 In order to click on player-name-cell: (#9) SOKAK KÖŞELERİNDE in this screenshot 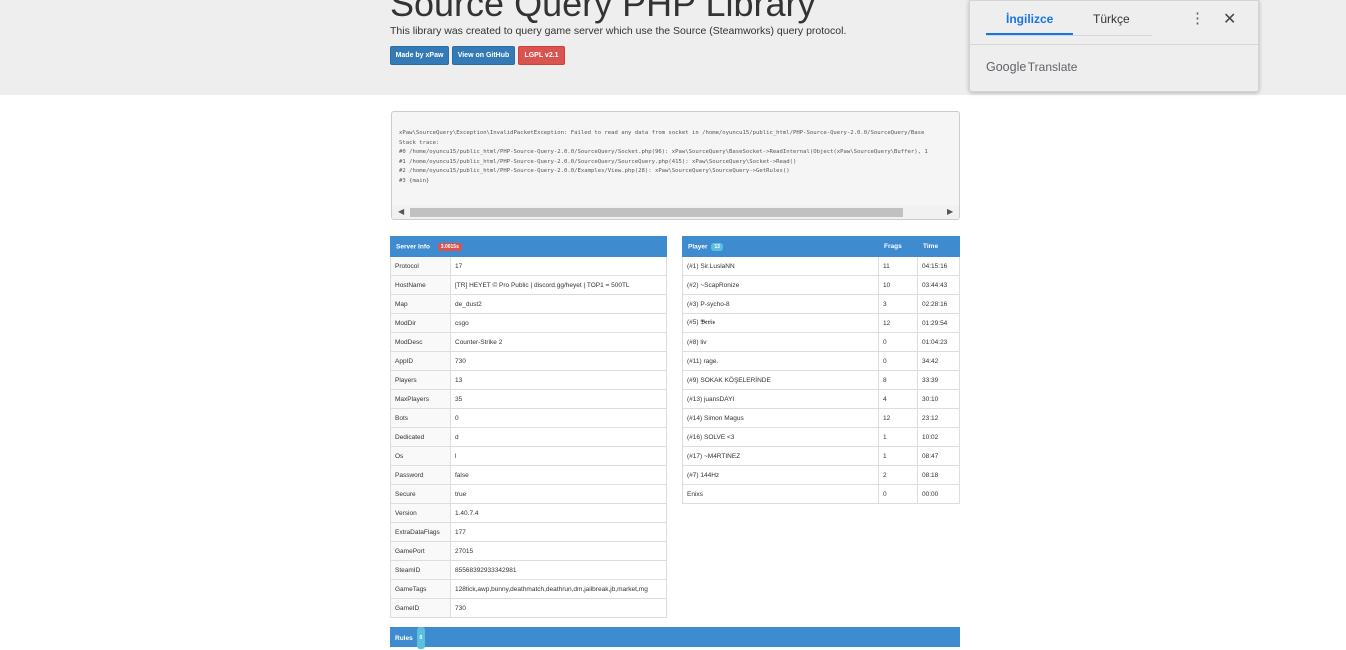, I will do `click(780, 380)`.